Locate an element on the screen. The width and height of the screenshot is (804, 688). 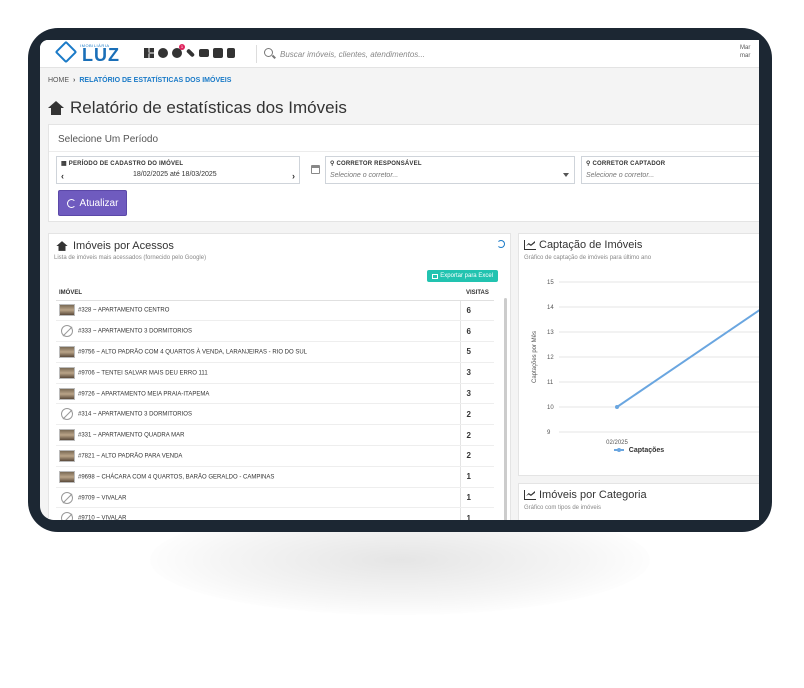
visits-count: 6 is located at coordinates (476, 331).